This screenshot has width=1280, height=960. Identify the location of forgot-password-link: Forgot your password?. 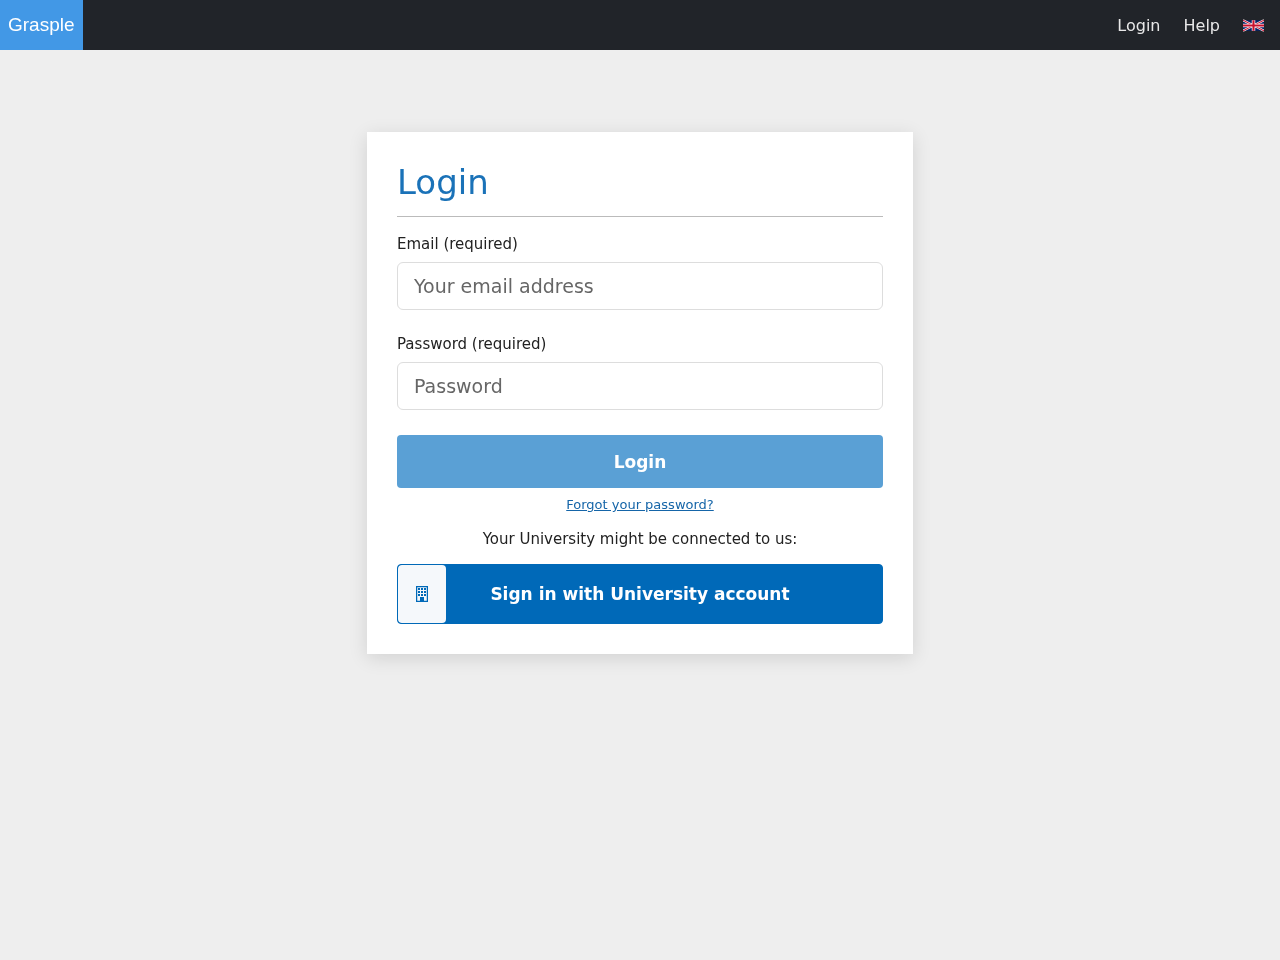
(640, 504).